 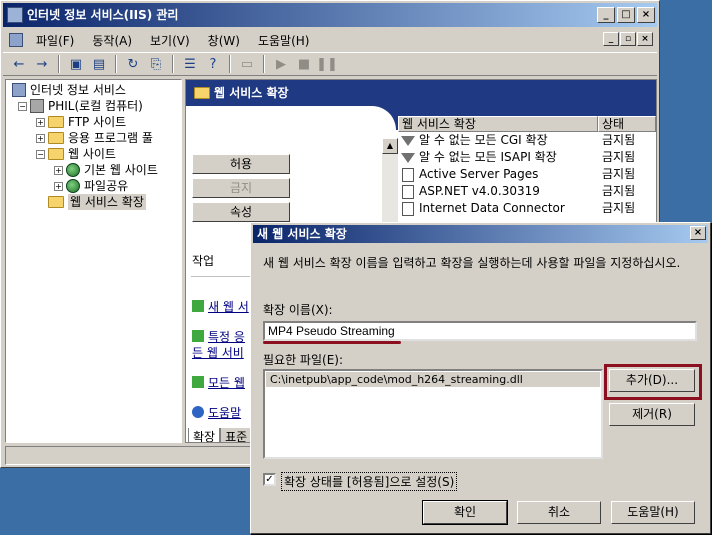 I want to click on properties-button: 속성, so click(x=241, y=212).